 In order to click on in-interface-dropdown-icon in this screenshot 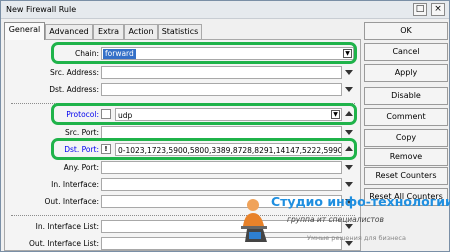, I will do `click(349, 184)`.